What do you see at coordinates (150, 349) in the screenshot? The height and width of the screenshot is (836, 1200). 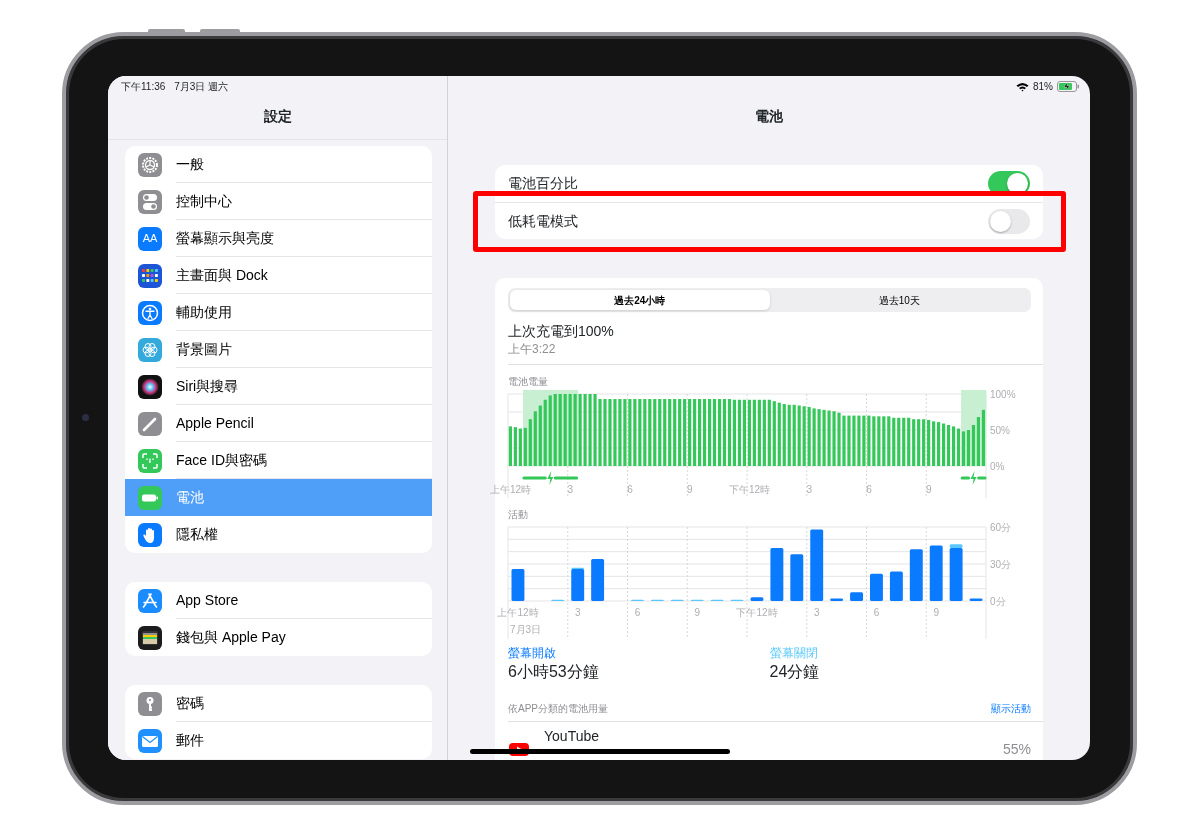 I see `flower-icon` at bounding box center [150, 349].